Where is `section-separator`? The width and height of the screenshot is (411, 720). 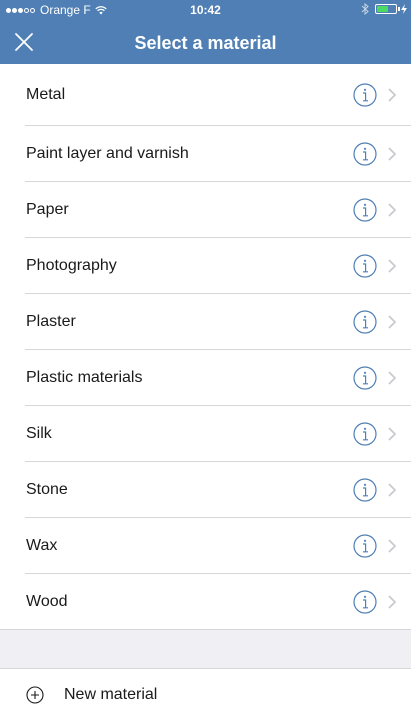 section-separator is located at coordinates (205, 649).